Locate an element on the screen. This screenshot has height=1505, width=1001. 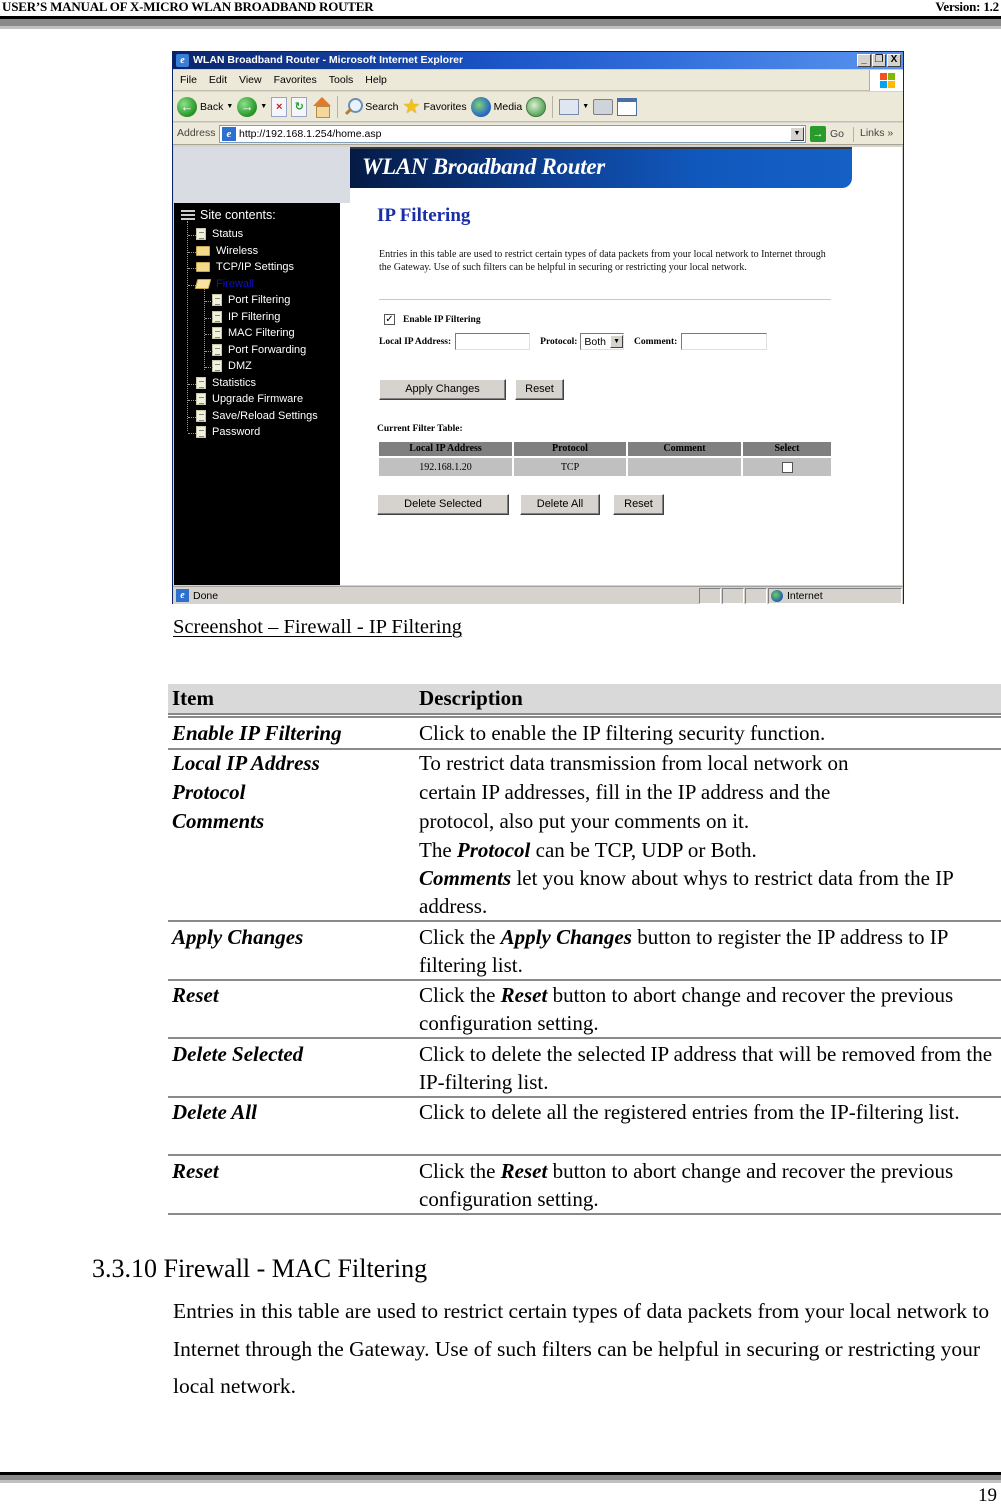
enable-ip-filtering-label: Enable IP Filtering is located at coordinates (442, 319).